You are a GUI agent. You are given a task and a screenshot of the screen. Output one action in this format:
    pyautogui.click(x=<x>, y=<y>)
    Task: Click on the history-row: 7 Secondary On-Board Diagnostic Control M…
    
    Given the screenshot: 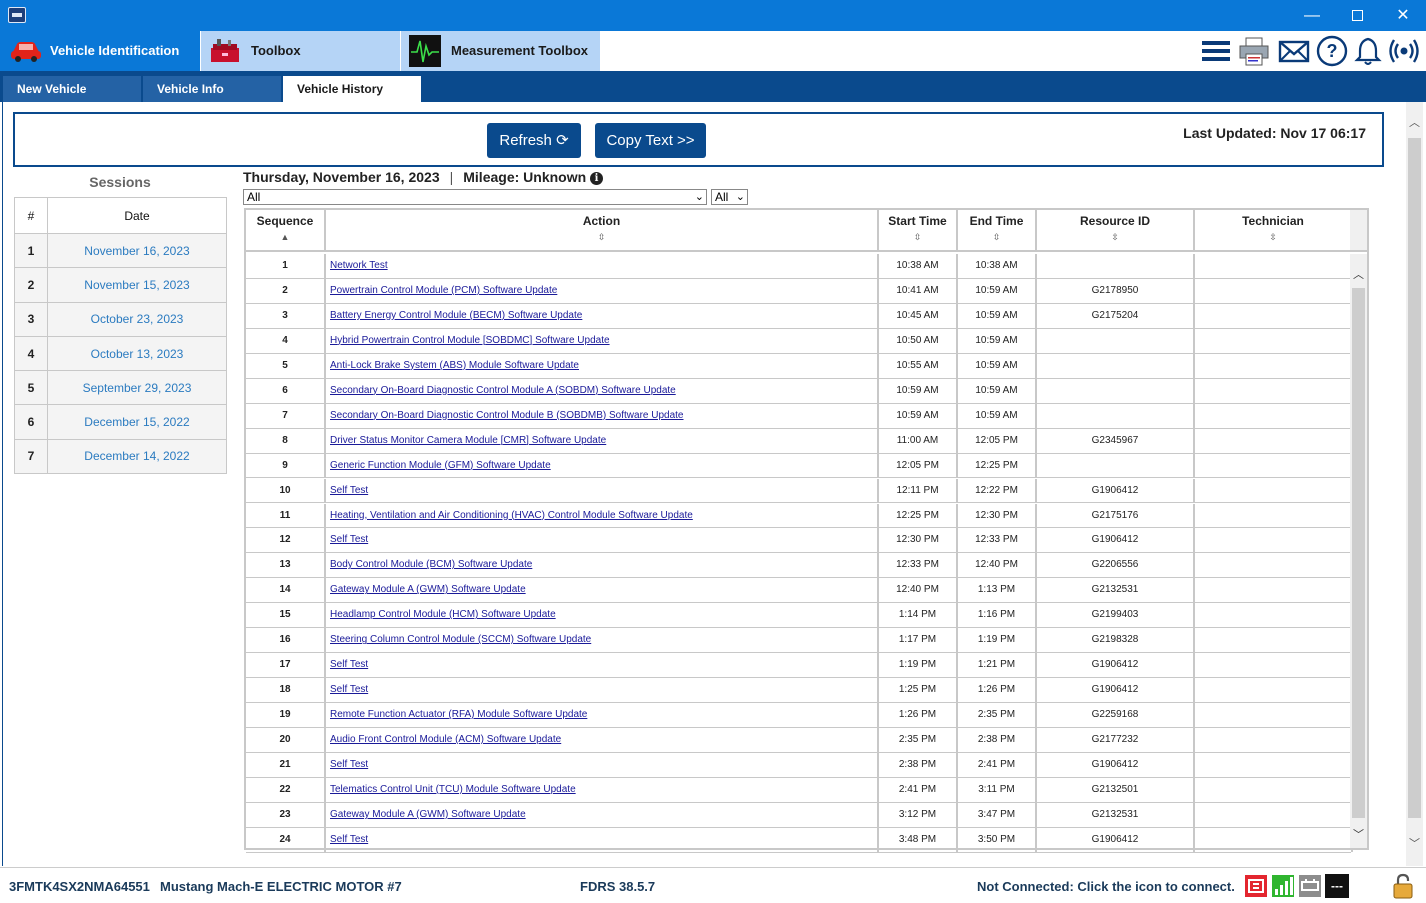 What is the action you would take?
    pyautogui.click(x=799, y=416)
    